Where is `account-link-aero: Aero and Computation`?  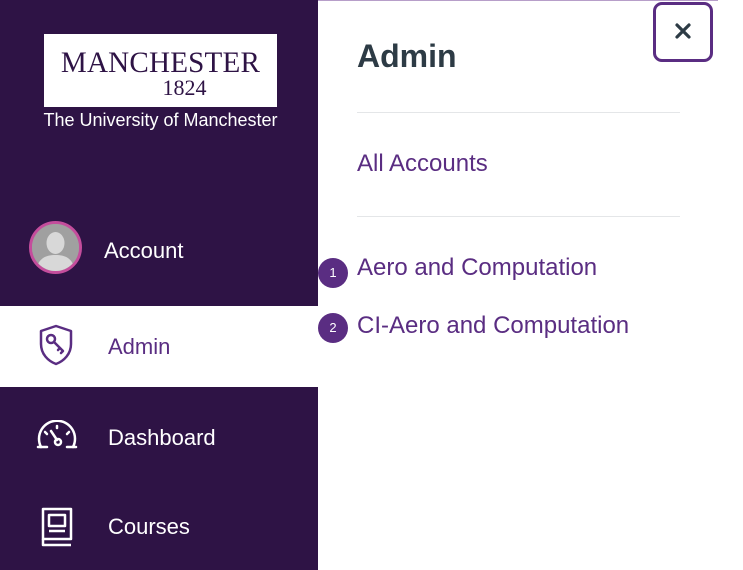 account-link-aero: Aero and Computation is located at coordinates (477, 268).